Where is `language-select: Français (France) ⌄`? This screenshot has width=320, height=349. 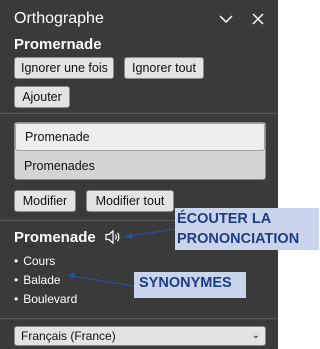
language-select: Français (France) ⌄ is located at coordinates (140, 336).